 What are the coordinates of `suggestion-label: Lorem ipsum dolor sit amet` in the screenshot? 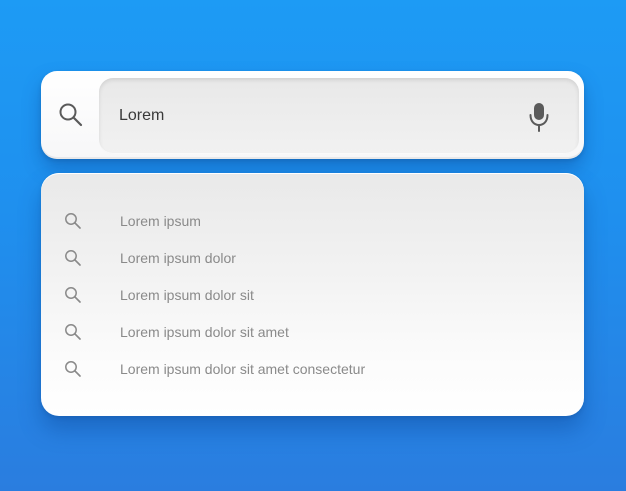 It's located at (204, 332).